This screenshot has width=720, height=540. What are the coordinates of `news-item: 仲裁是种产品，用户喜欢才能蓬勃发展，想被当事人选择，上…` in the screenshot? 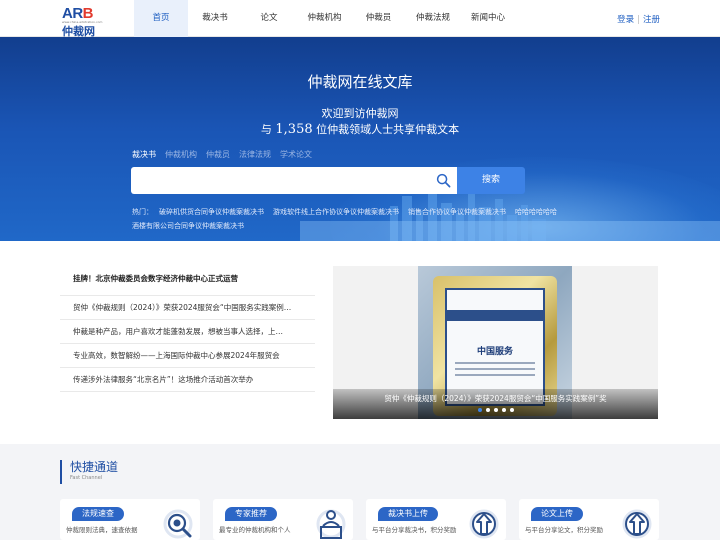 It's located at (187, 332).